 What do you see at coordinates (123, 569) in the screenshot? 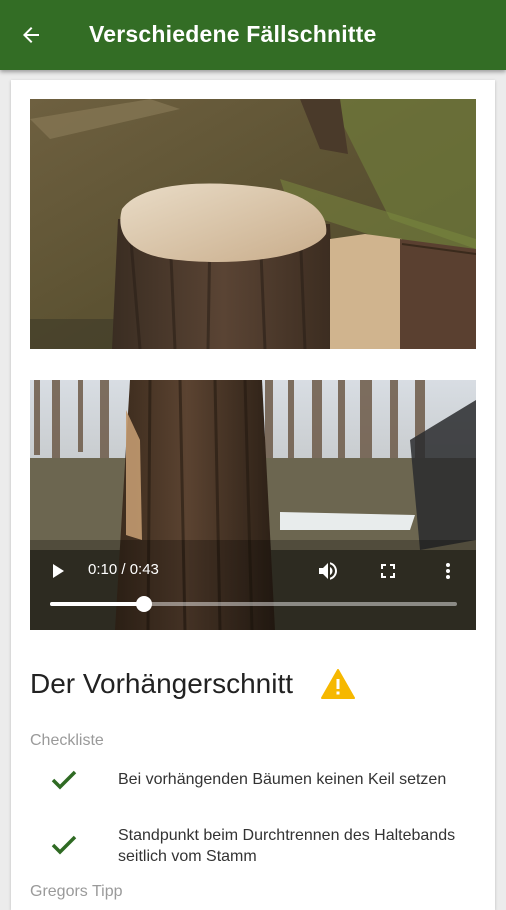
I see `video-time: 0:10 / 0:43` at bounding box center [123, 569].